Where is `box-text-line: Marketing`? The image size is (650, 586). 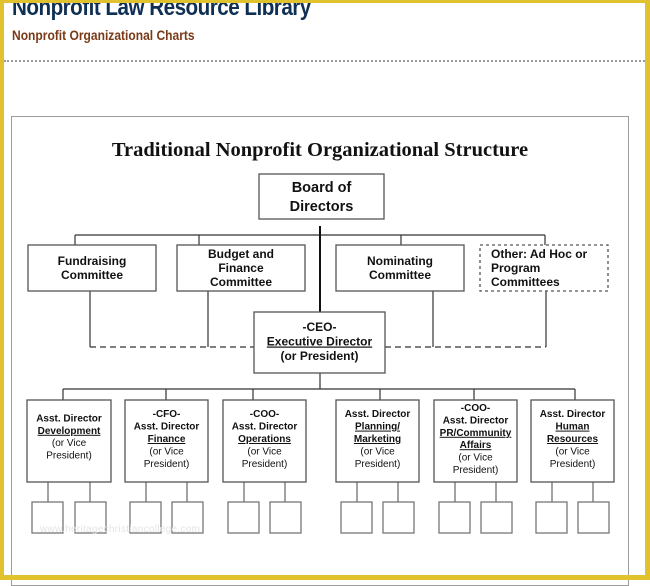
box-text-line: Marketing is located at coordinates (377, 439).